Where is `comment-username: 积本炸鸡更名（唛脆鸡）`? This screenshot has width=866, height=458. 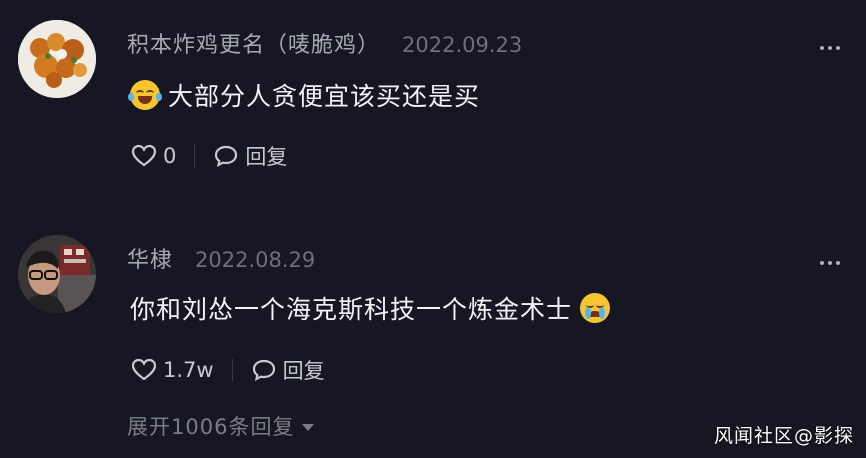
comment-username: 积本炸鸡更名（唛脆鸡） is located at coordinates (253, 43).